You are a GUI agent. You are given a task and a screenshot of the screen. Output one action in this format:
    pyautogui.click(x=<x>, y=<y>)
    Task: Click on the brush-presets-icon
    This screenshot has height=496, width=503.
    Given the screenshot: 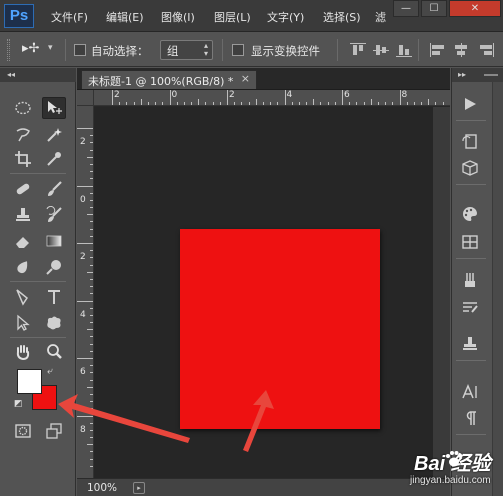 What is the action you would take?
    pyautogui.click(x=470, y=306)
    